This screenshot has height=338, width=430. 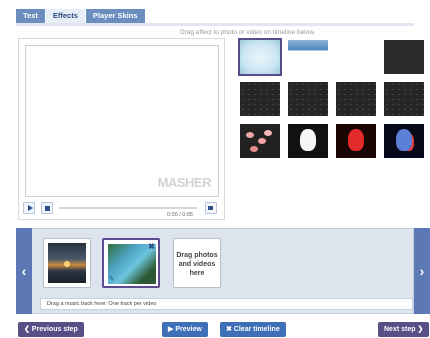 I want to click on scroll-left-button: ‹, so click(x=24, y=271).